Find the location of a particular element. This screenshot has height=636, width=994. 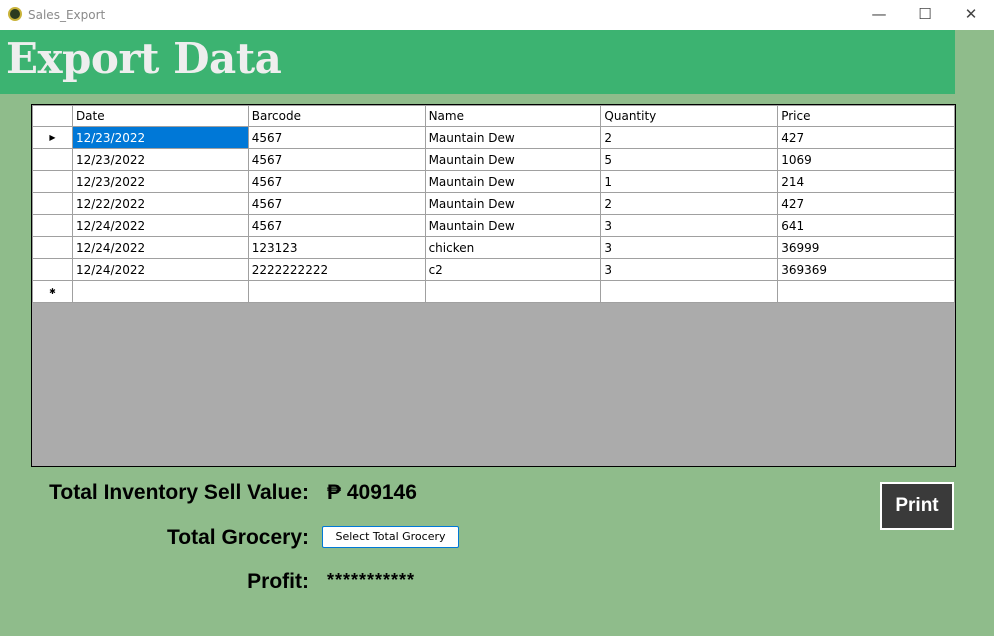

new-cell-quantity is located at coordinates (689, 291).